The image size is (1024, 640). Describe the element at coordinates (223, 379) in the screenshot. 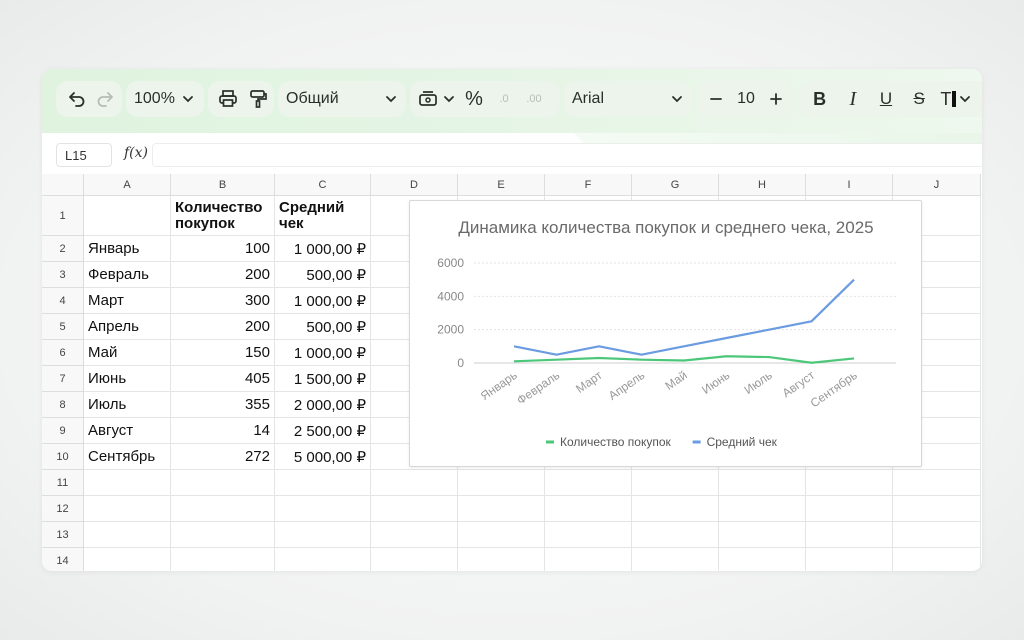

I see `table-cell: 405` at that location.